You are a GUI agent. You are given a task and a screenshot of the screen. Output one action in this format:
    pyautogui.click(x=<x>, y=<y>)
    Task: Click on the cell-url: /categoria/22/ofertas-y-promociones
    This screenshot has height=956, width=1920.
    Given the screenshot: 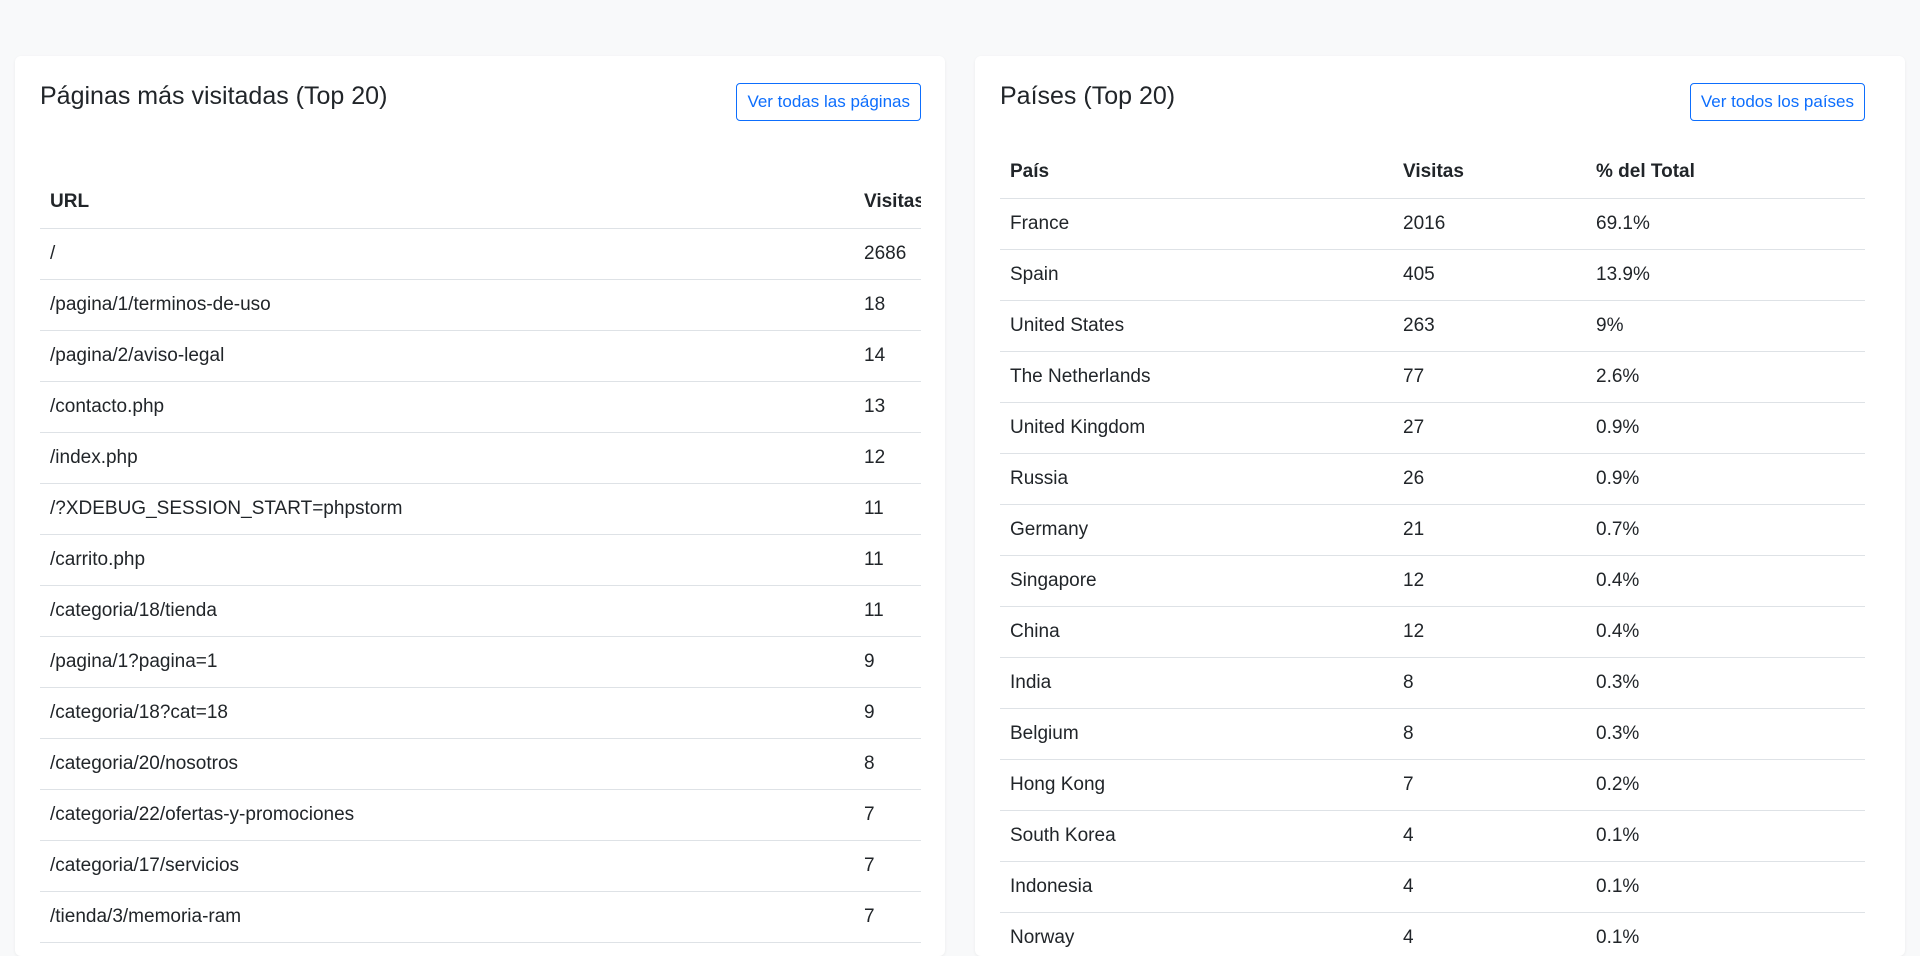 What is the action you would take?
    pyautogui.click(x=447, y=815)
    